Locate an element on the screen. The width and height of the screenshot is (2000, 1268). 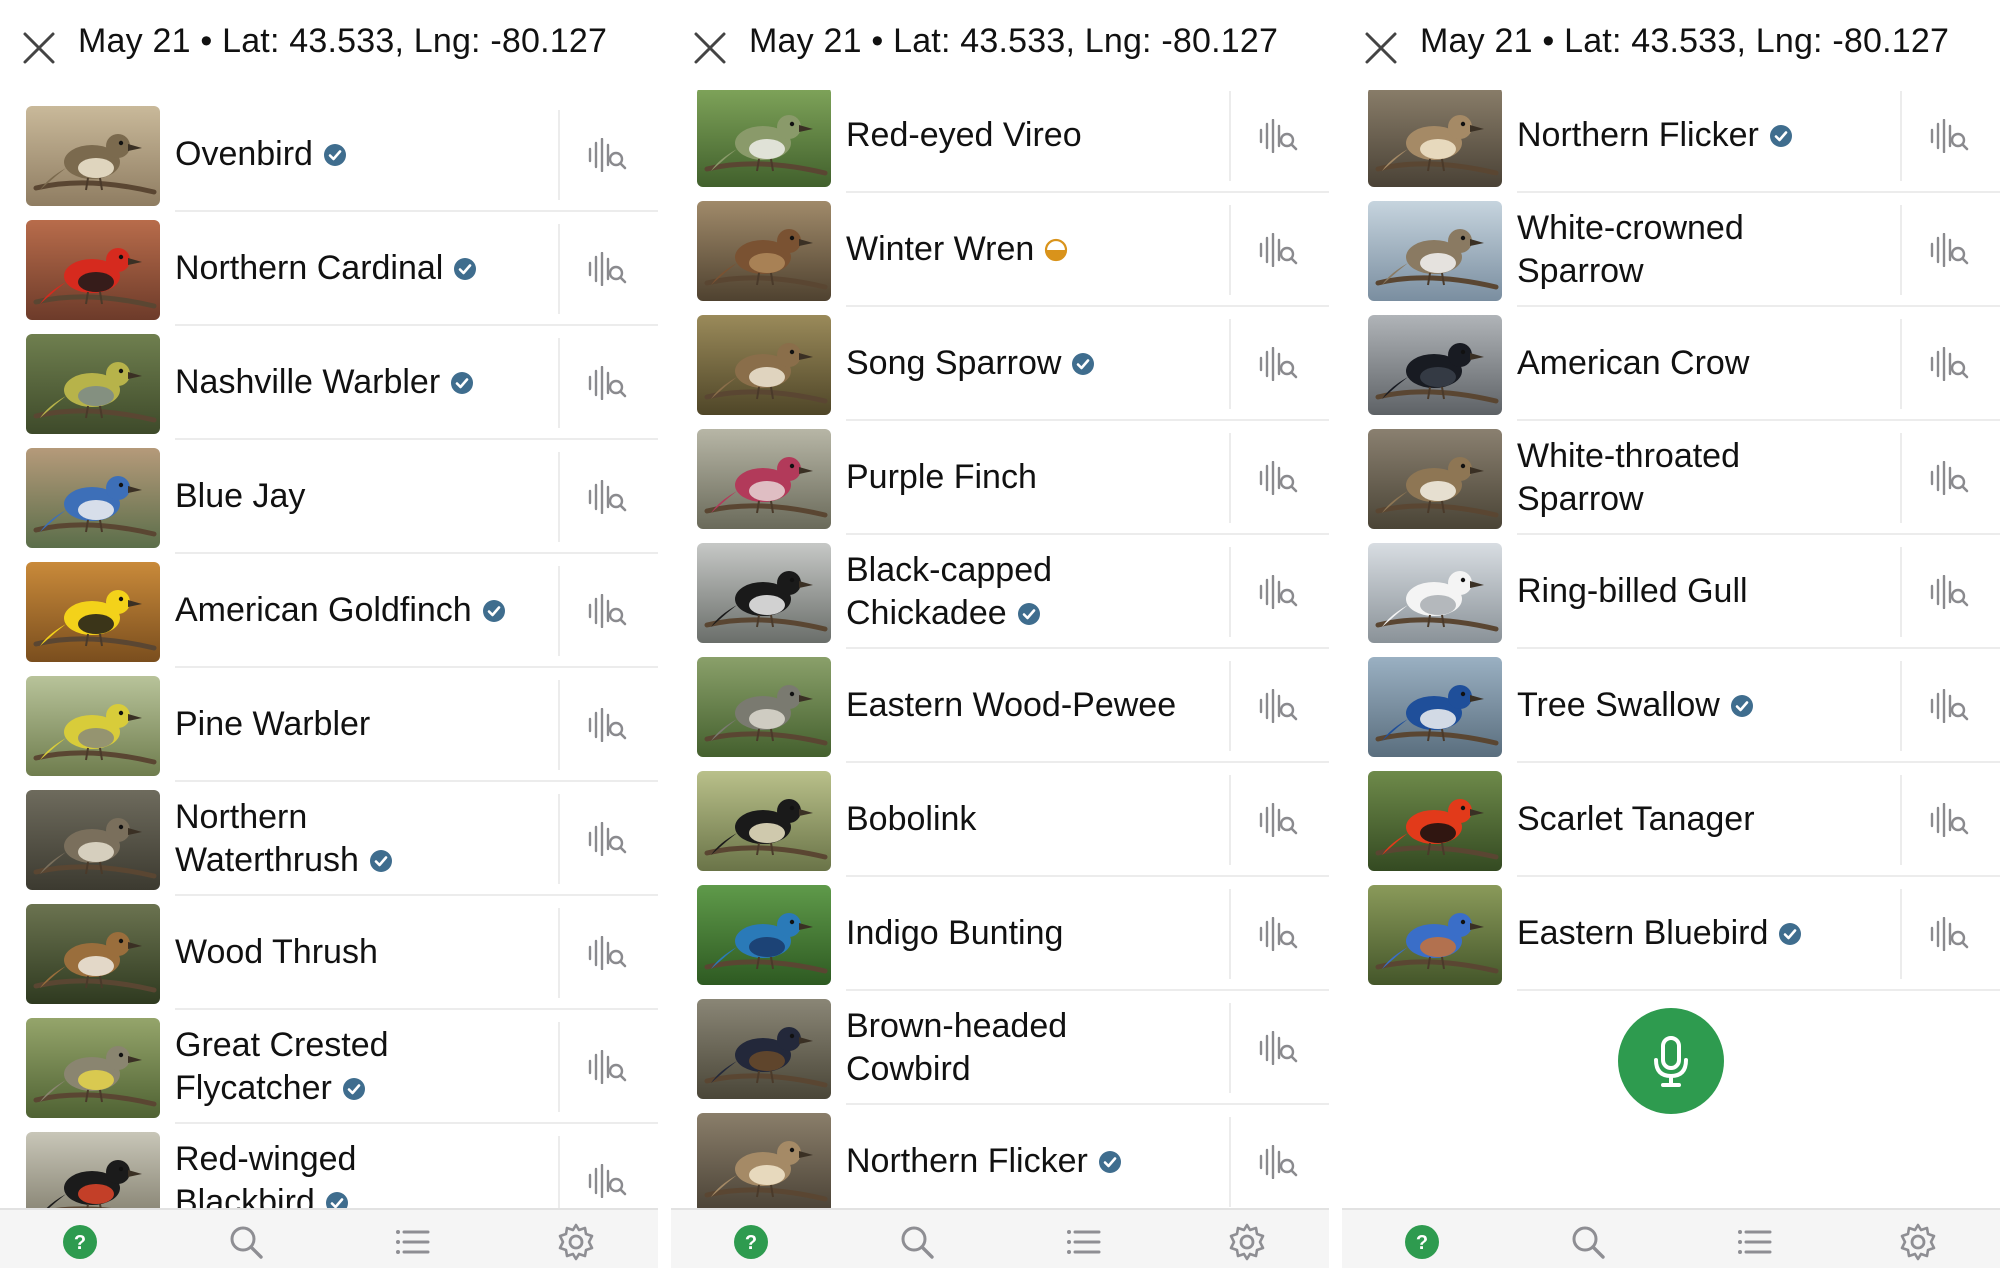
species-row: Purple Finch is located at coordinates (1000, 478).